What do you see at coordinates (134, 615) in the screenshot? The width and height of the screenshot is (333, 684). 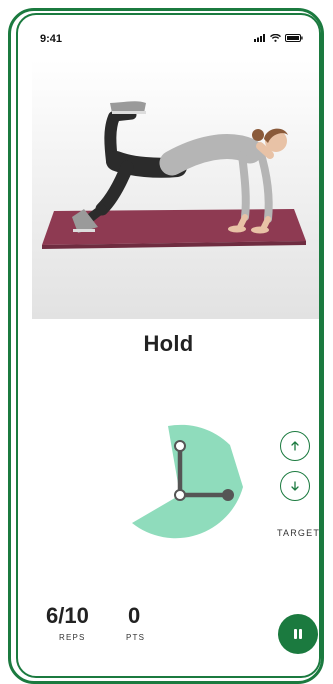 I see `points-value: 0` at bounding box center [134, 615].